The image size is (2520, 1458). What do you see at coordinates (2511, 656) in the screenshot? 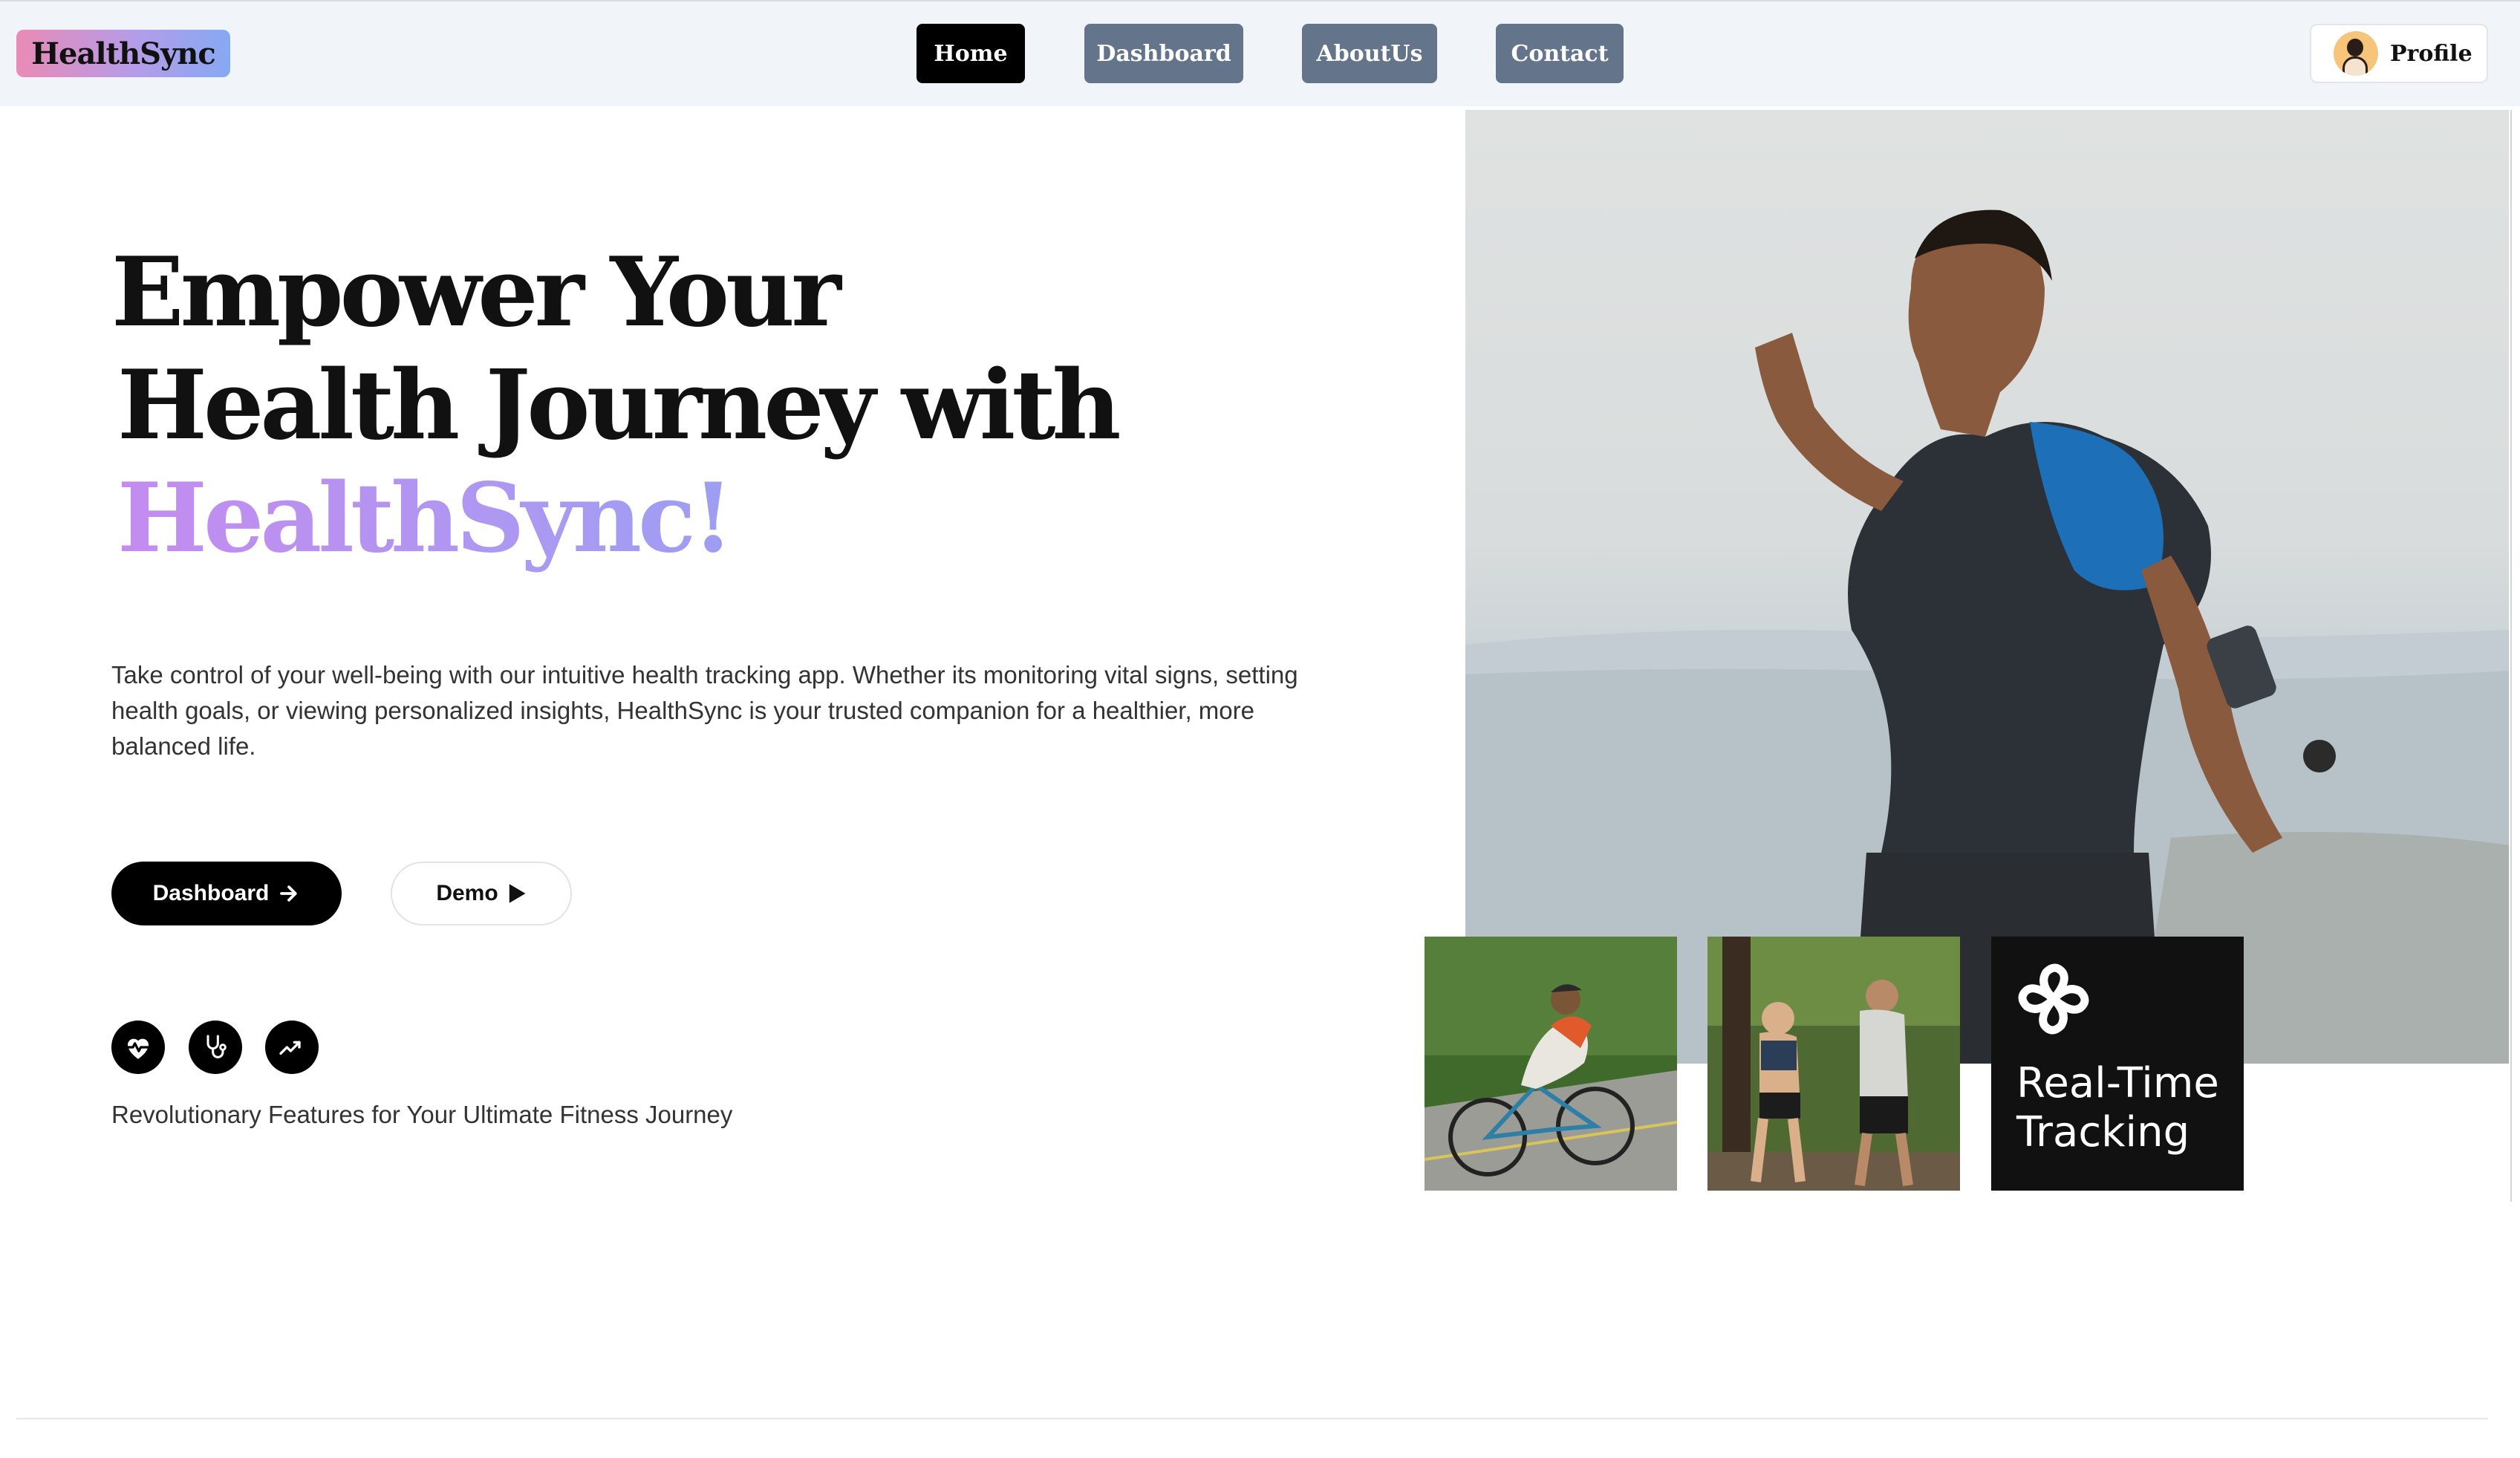
I see `scrollbar-track` at bounding box center [2511, 656].